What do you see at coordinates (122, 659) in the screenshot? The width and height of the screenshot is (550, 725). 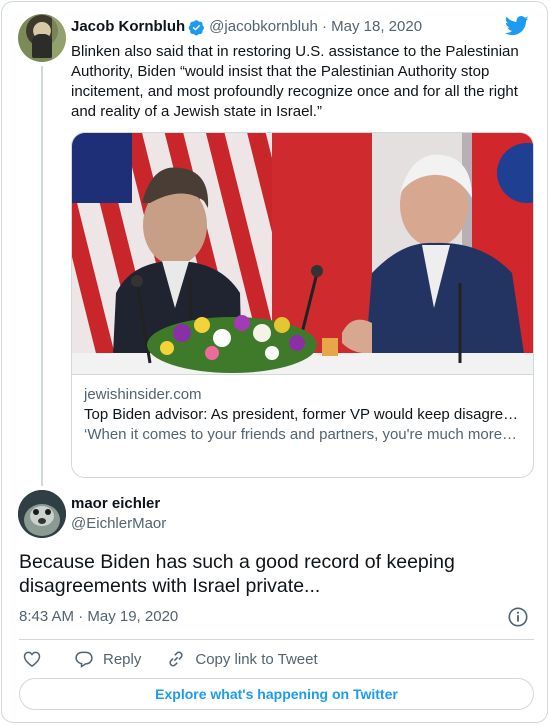 I see `reply-label: Reply` at bounding box center [122, 659].